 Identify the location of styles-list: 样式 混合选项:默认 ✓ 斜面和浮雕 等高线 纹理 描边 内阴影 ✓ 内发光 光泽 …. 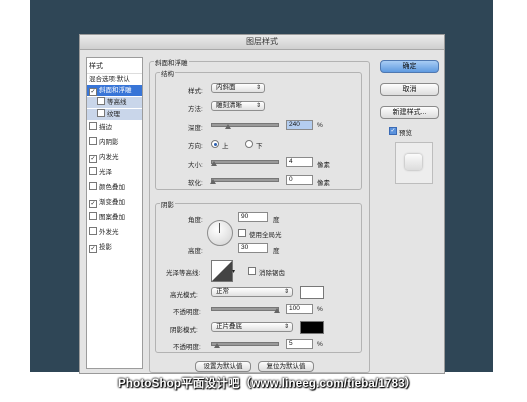
(114, 213).